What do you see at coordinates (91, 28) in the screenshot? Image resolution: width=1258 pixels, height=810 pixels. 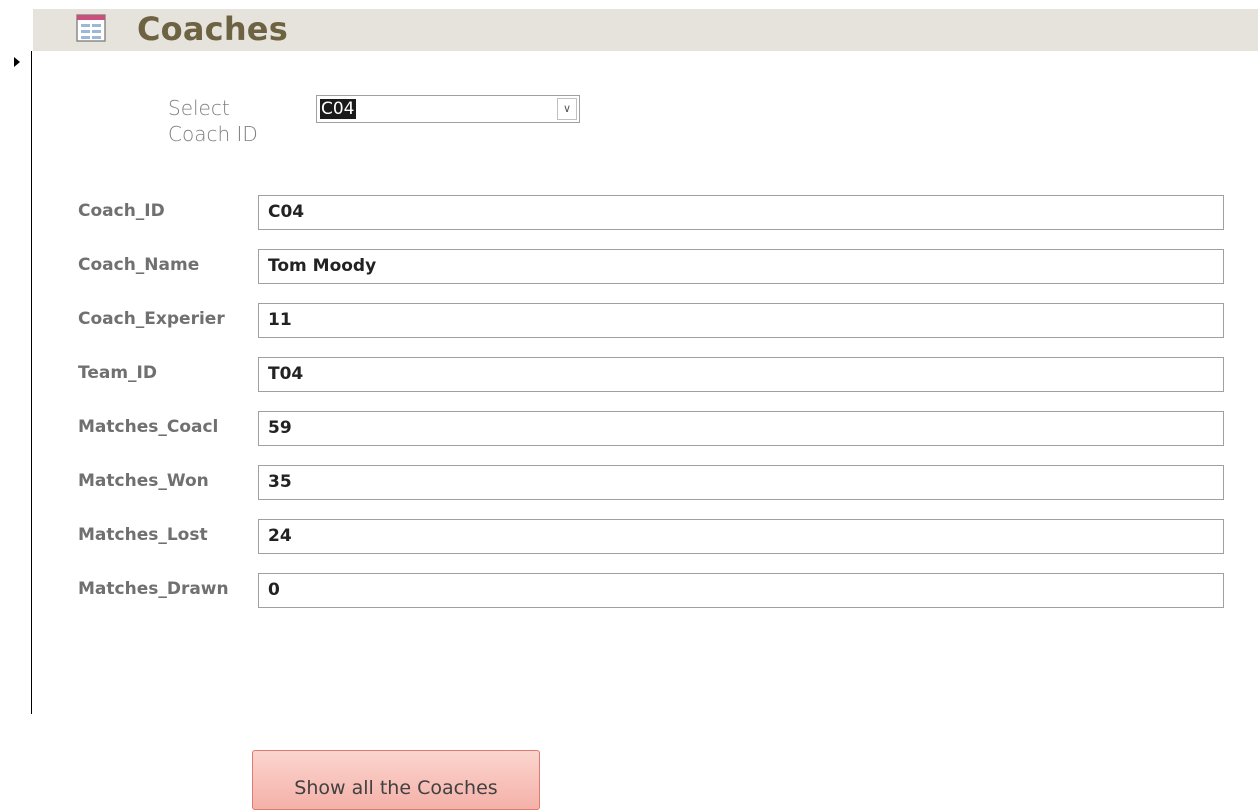 I see `form-icon` at bounding box center [91, 28].